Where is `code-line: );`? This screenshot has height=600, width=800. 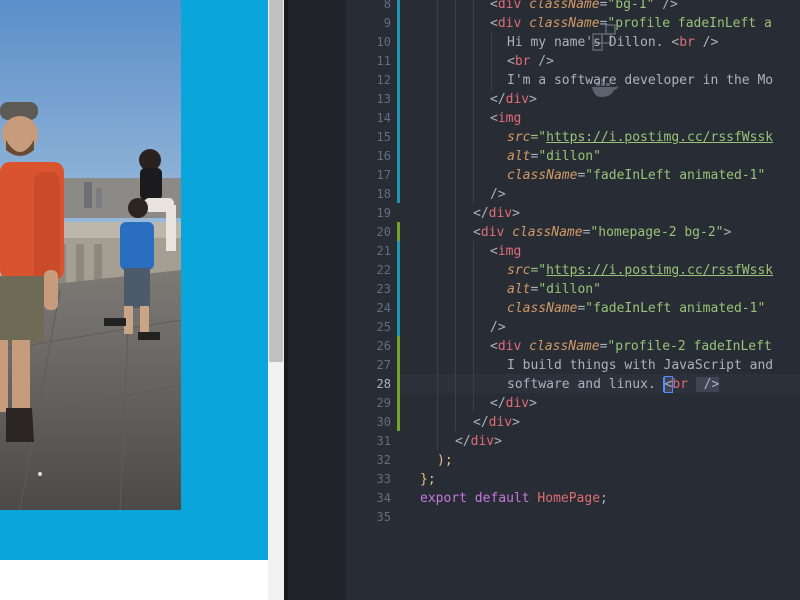
code-line: ); is located at coordinates (445, 460).